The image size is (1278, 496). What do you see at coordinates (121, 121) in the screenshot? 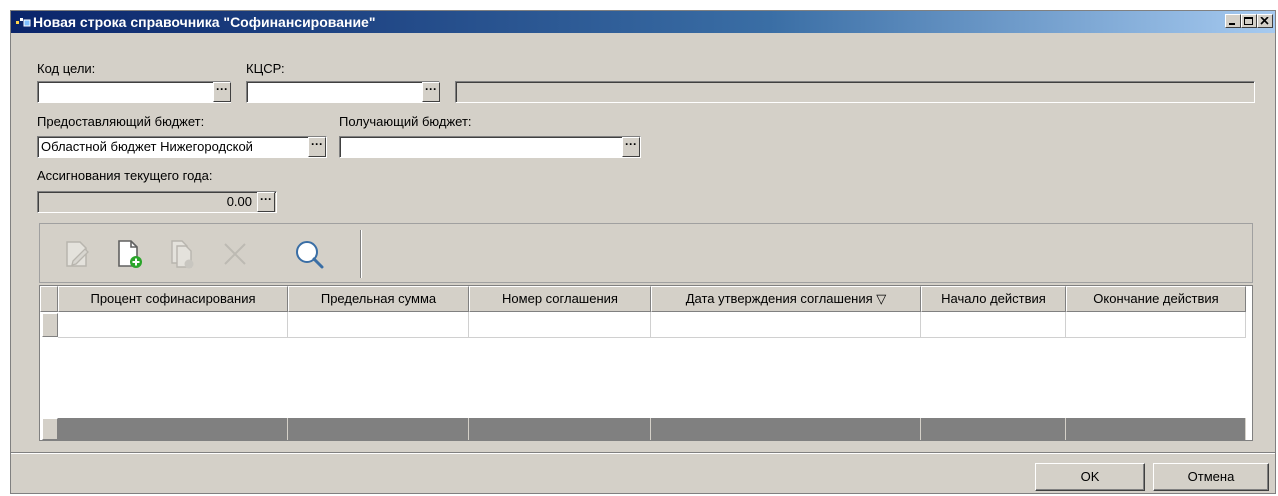
I see `providing-budget-label: Предоставляющий бюджет:` at bounding box center [121, 121].